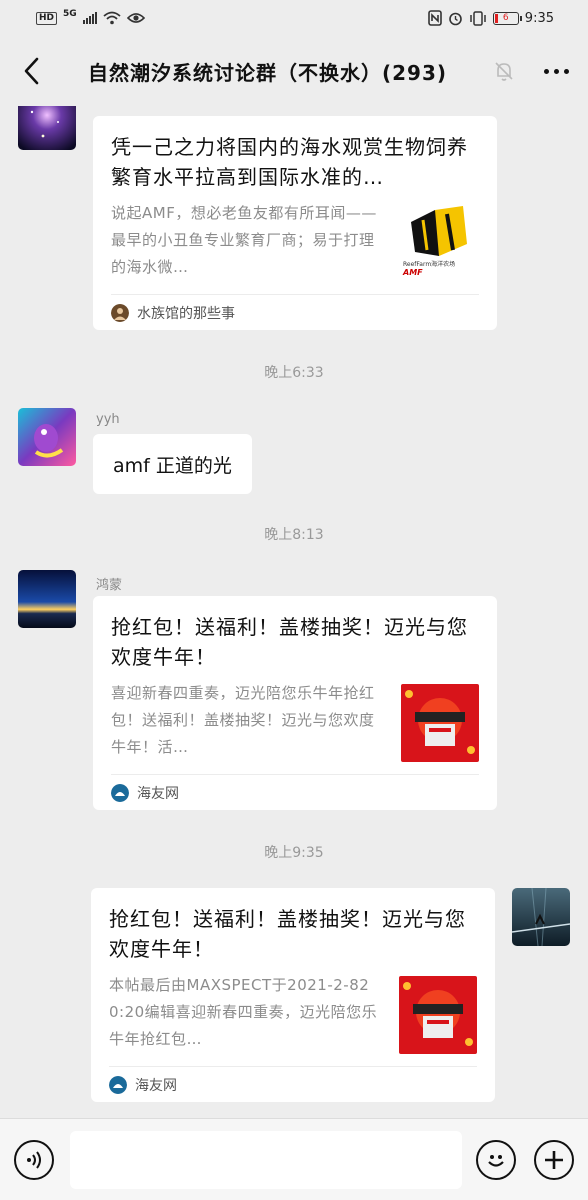 Image resolution: width=588 pixels, height=1200 pixels. Describe the element at coordinates (294, 18) in the screenshot. I see `status-bar: HD 5G 6 9:35` at that location.